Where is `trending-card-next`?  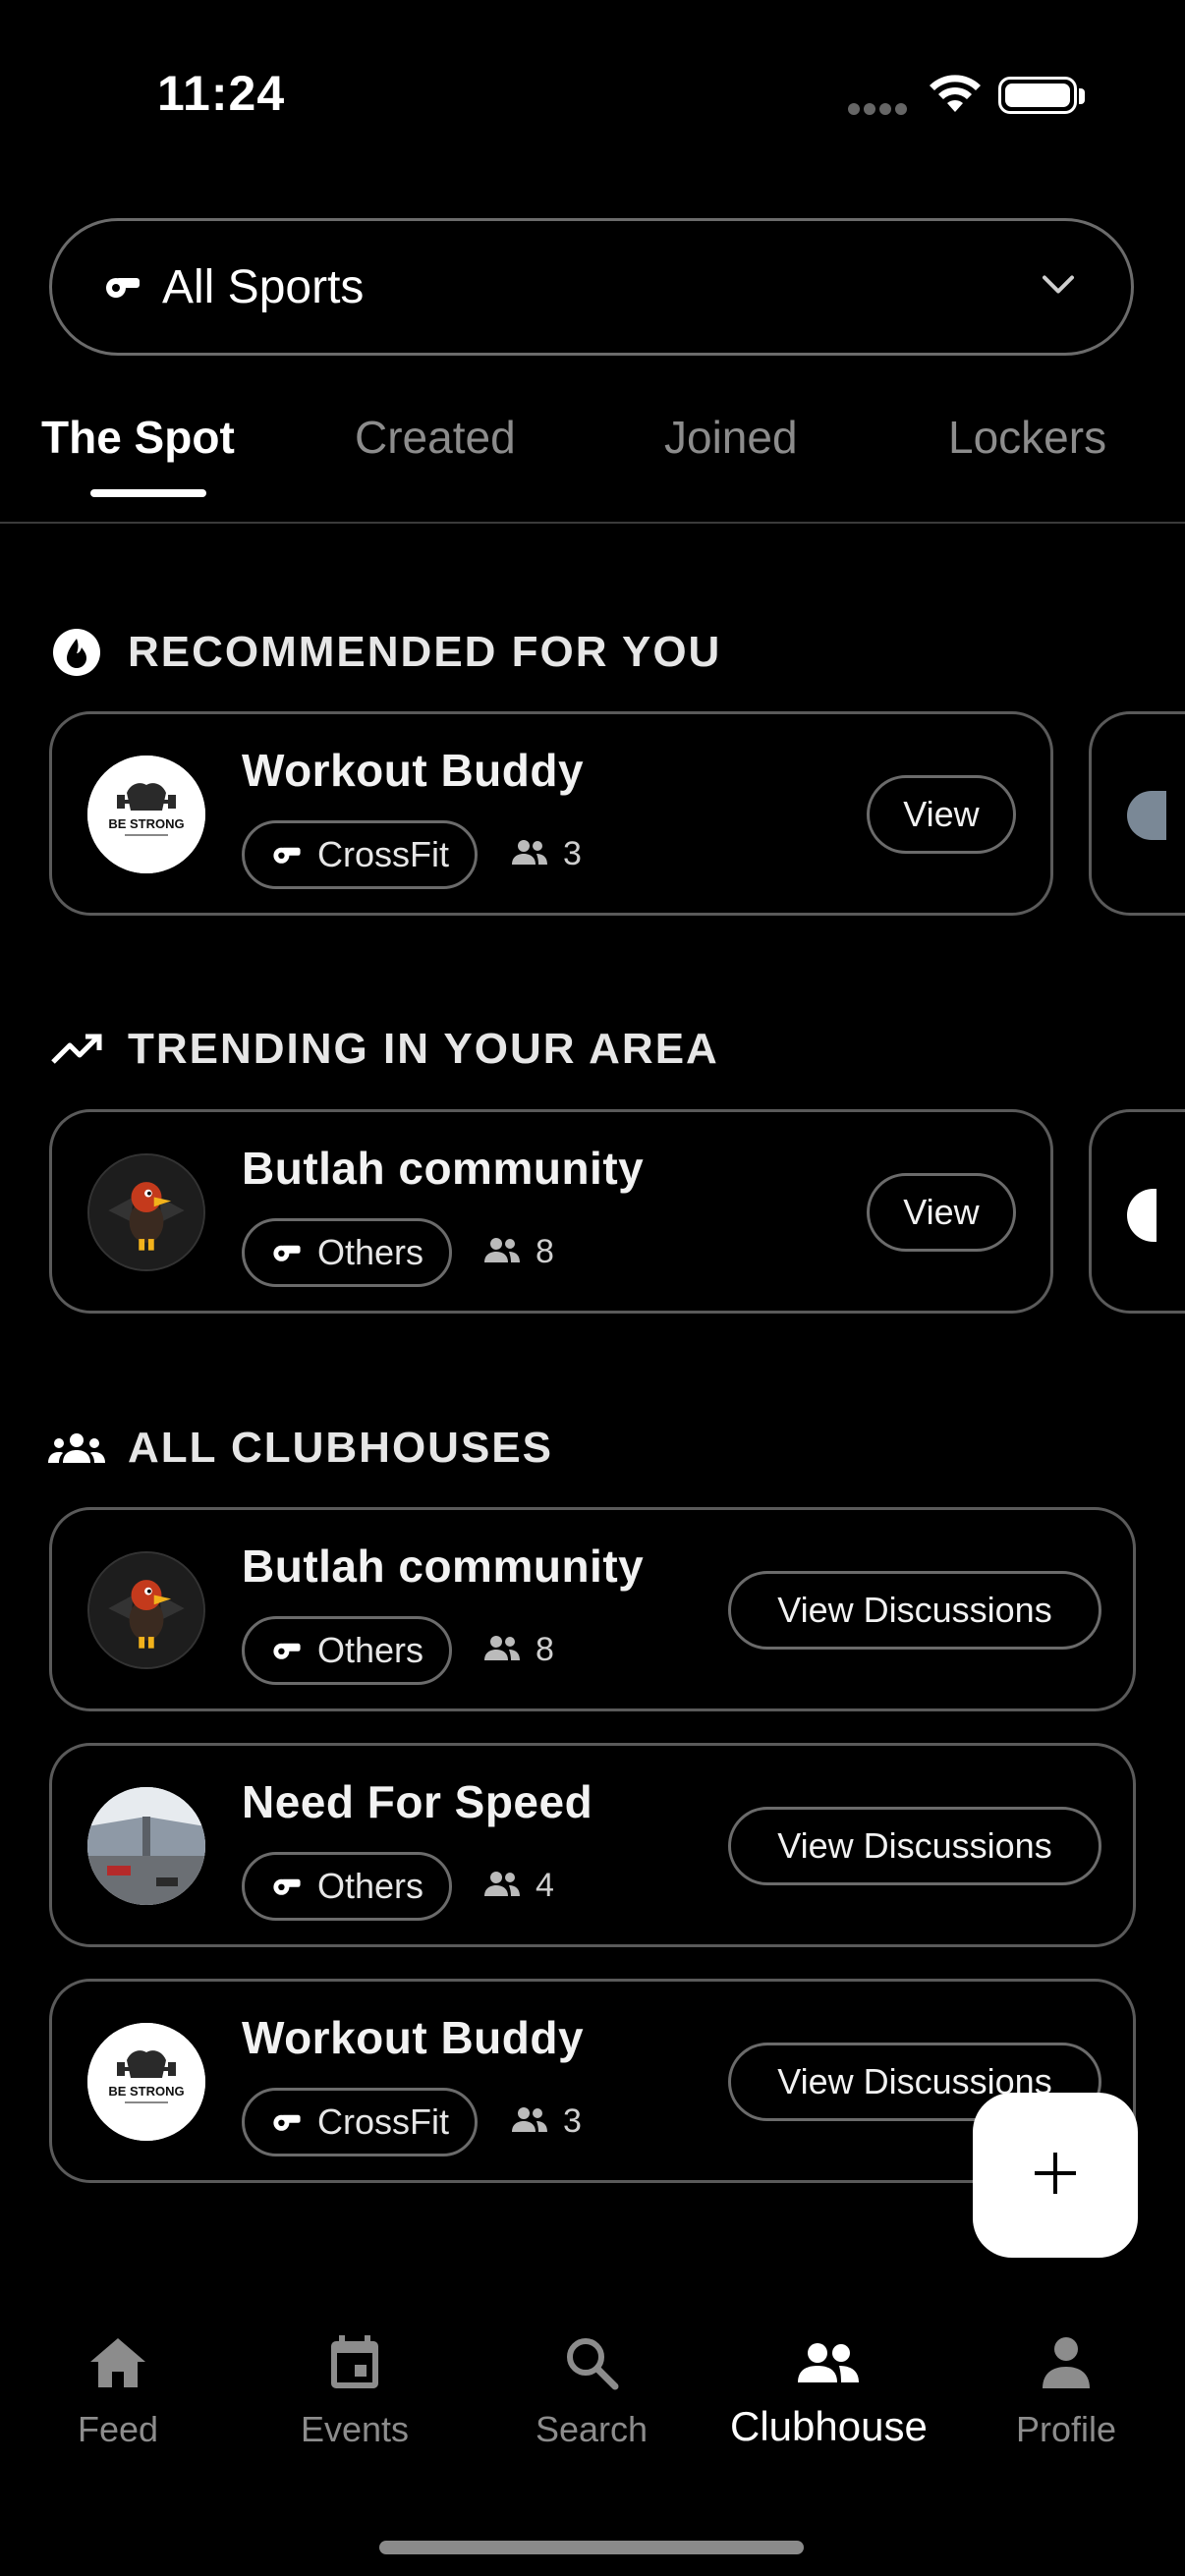
trending-card-next is located at coordinates (1137, 1211).